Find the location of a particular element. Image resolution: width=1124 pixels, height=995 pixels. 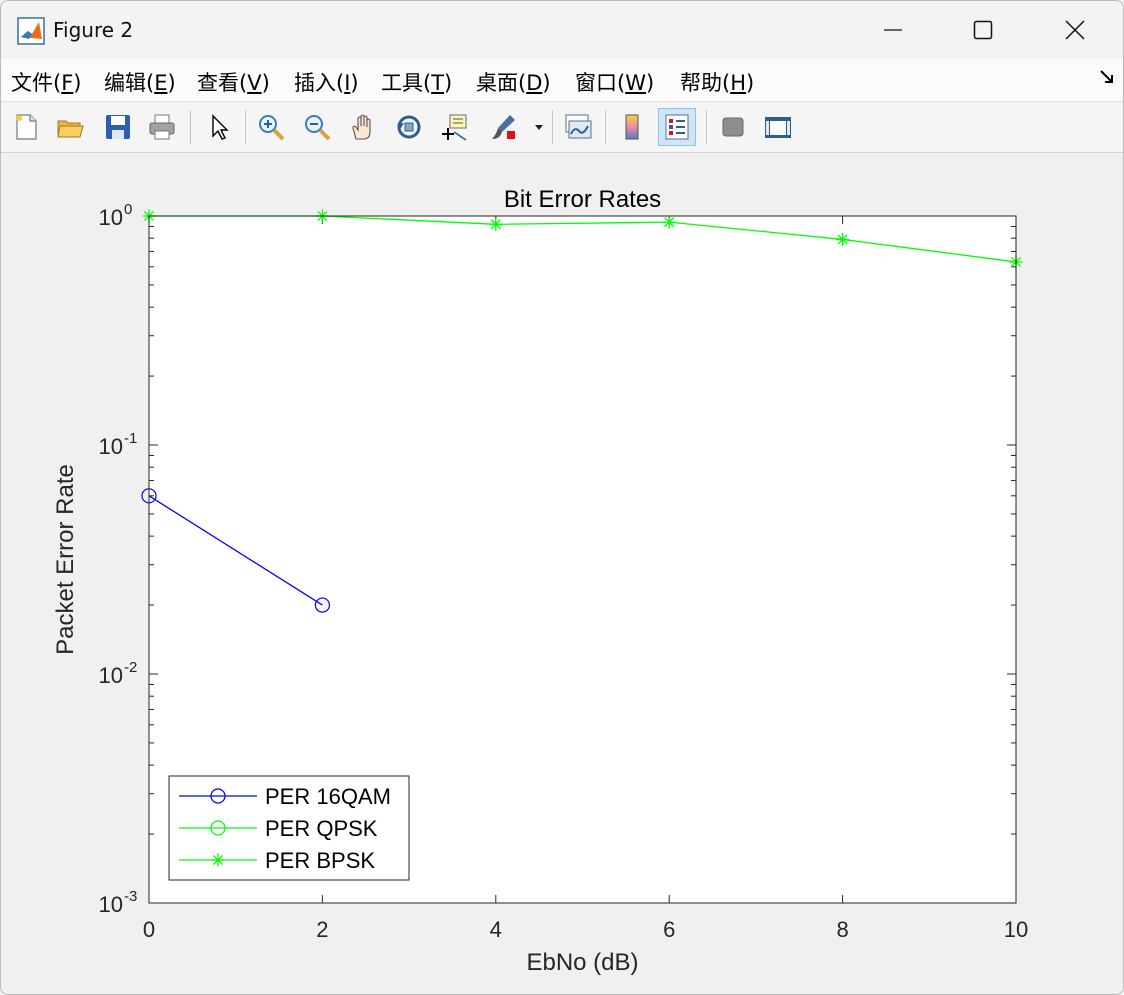

show-plot-tools-button is located at coordinates (777, 127).